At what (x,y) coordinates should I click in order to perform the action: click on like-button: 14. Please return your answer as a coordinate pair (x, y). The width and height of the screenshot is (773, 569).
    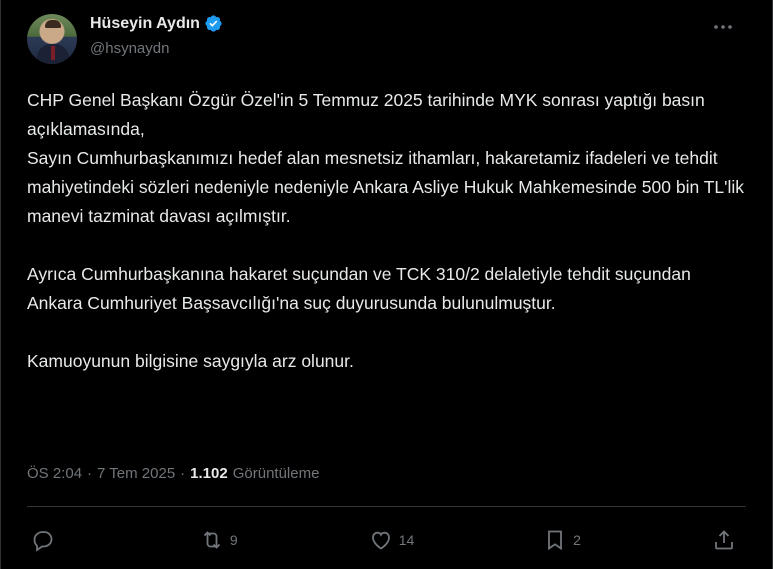
    Looking at the image, I should click on (392, 540).